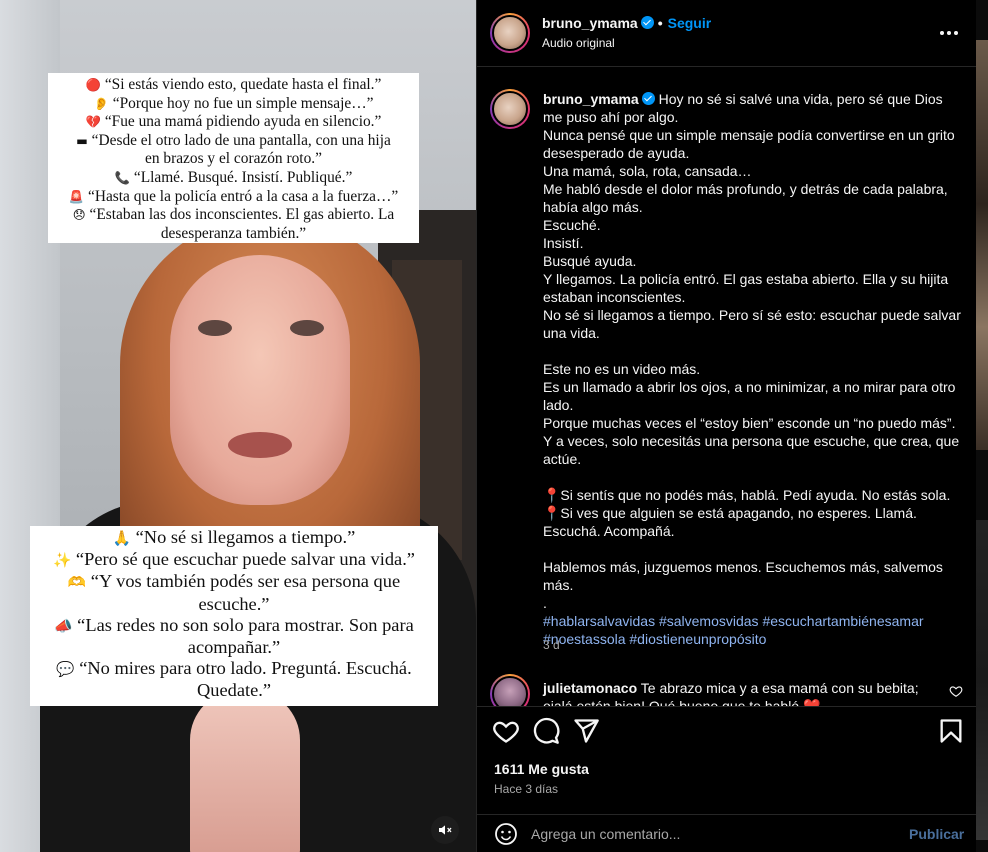 Image resolution: width=988 pixels, height=852 pixels. I want to click on caption-emoji-icon: 🙏, so click(122, 538).